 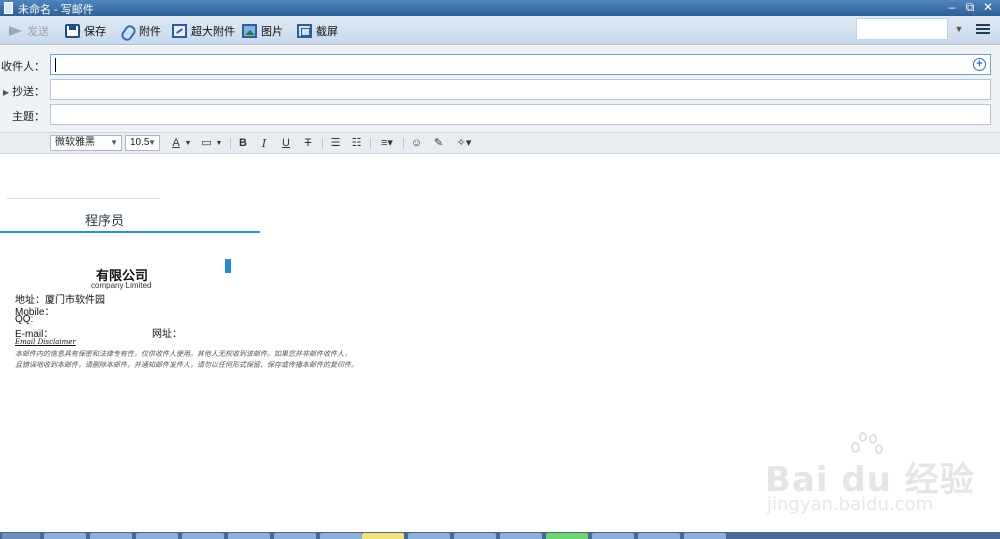 I want to click on image-icon, so click(x=249, y=31).